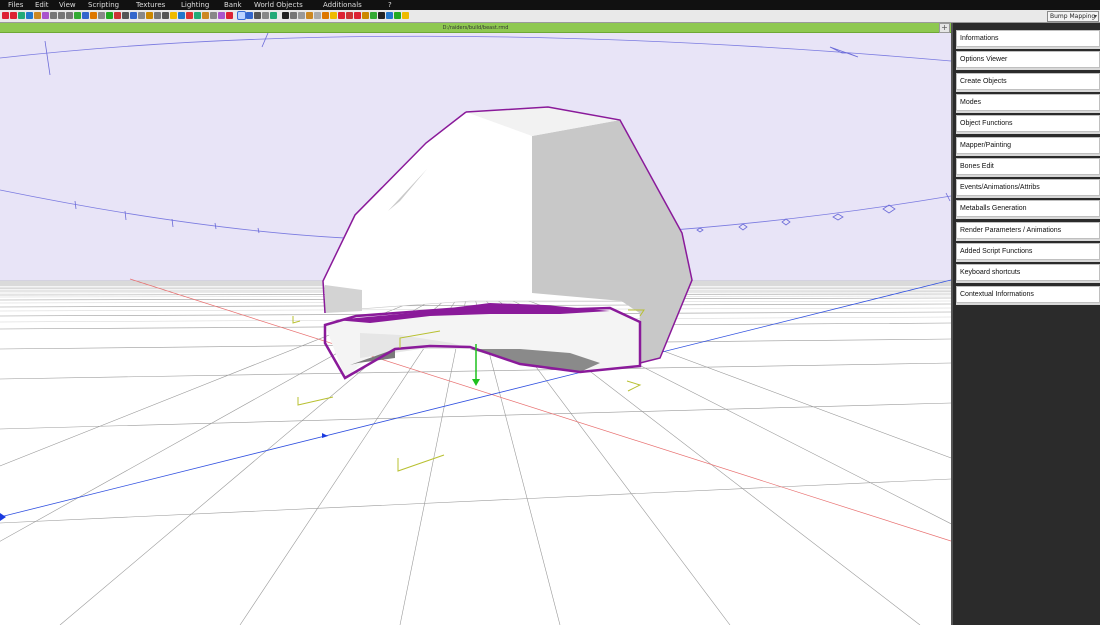  I want to click on magnet-icon, so click(229, 15).